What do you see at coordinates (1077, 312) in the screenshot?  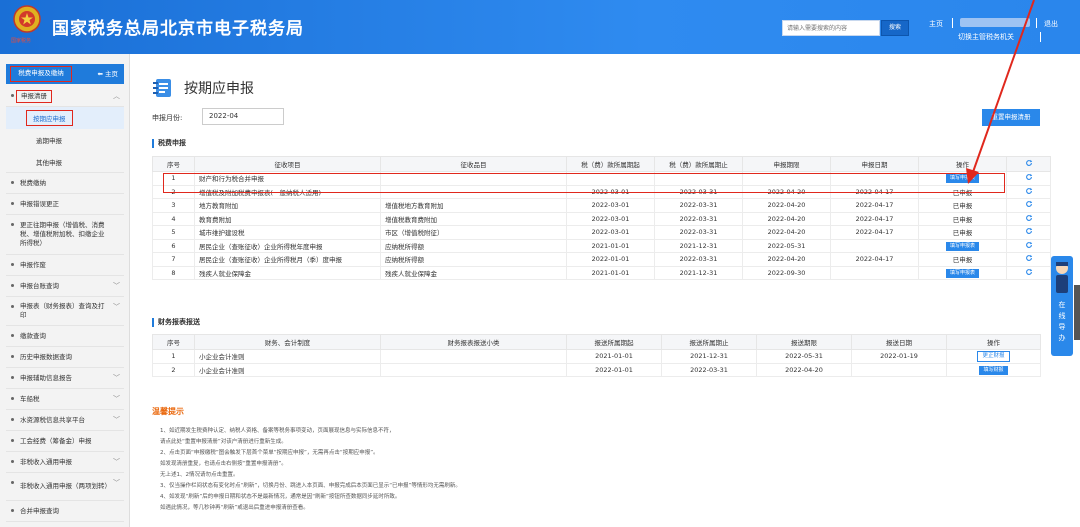 I see `side-scroll-handle` at bounding box center [1077, 312].